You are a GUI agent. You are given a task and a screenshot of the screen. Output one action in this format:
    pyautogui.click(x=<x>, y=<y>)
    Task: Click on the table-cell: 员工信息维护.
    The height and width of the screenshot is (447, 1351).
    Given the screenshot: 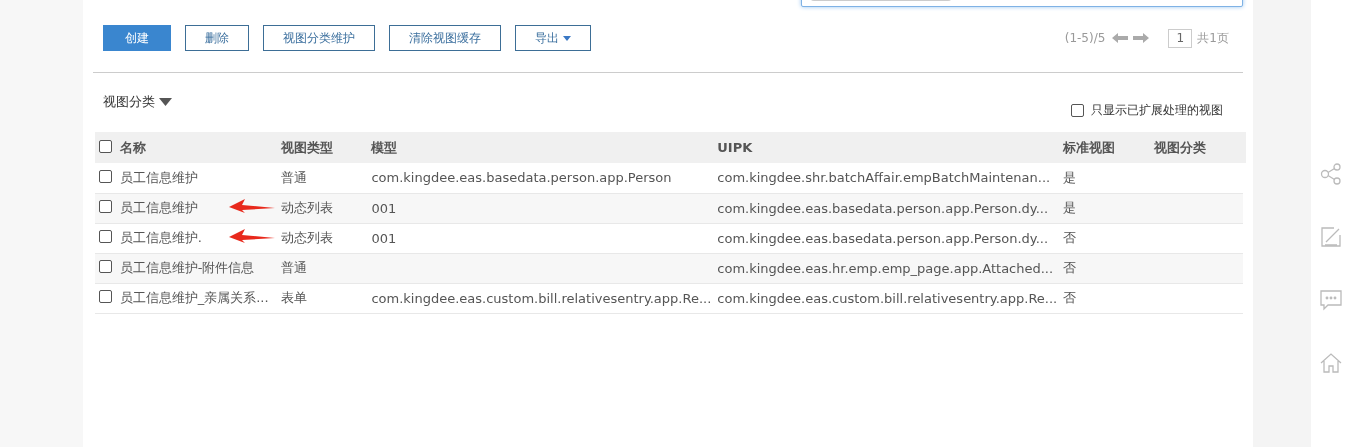 What is the action you would take?
    pyautogui.click(x=160, y=237)
    